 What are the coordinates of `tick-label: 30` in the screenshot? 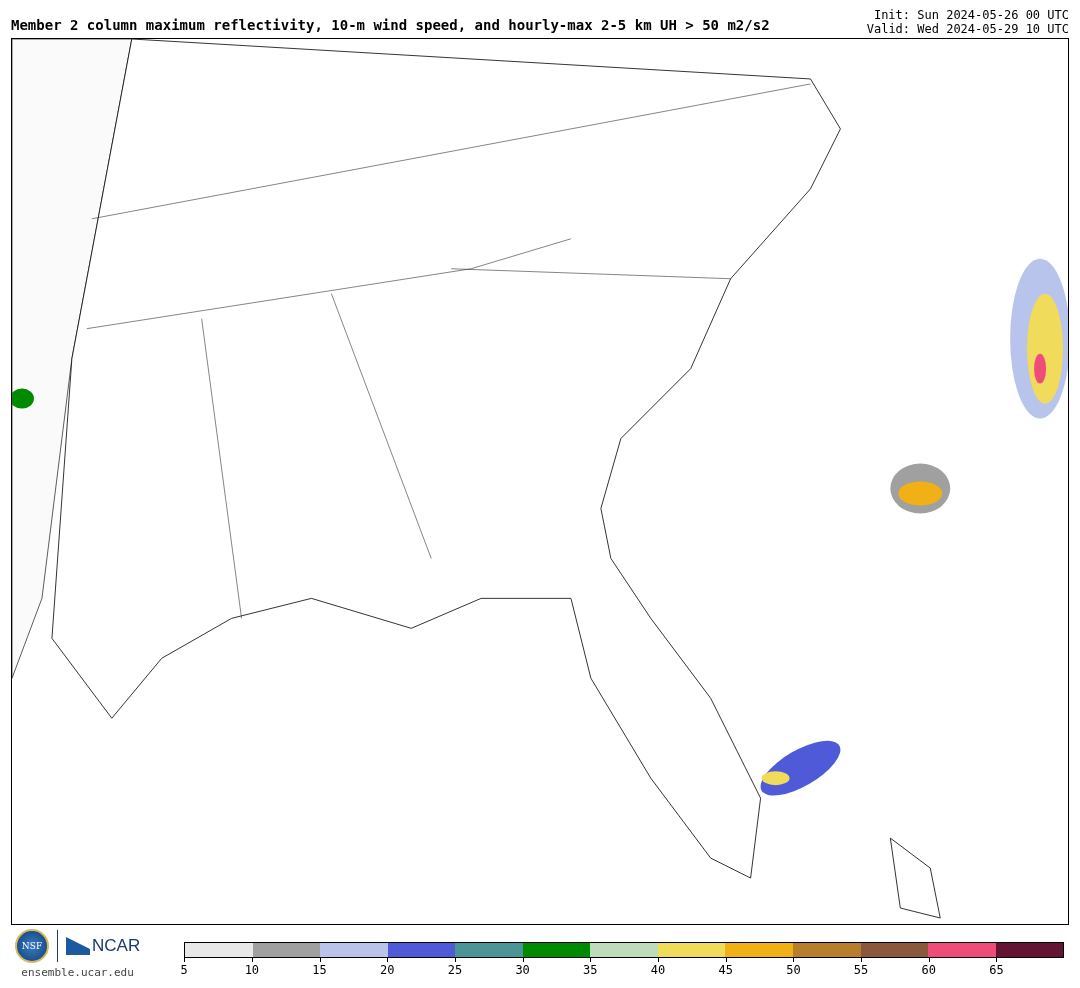 It's located at (522, 970).